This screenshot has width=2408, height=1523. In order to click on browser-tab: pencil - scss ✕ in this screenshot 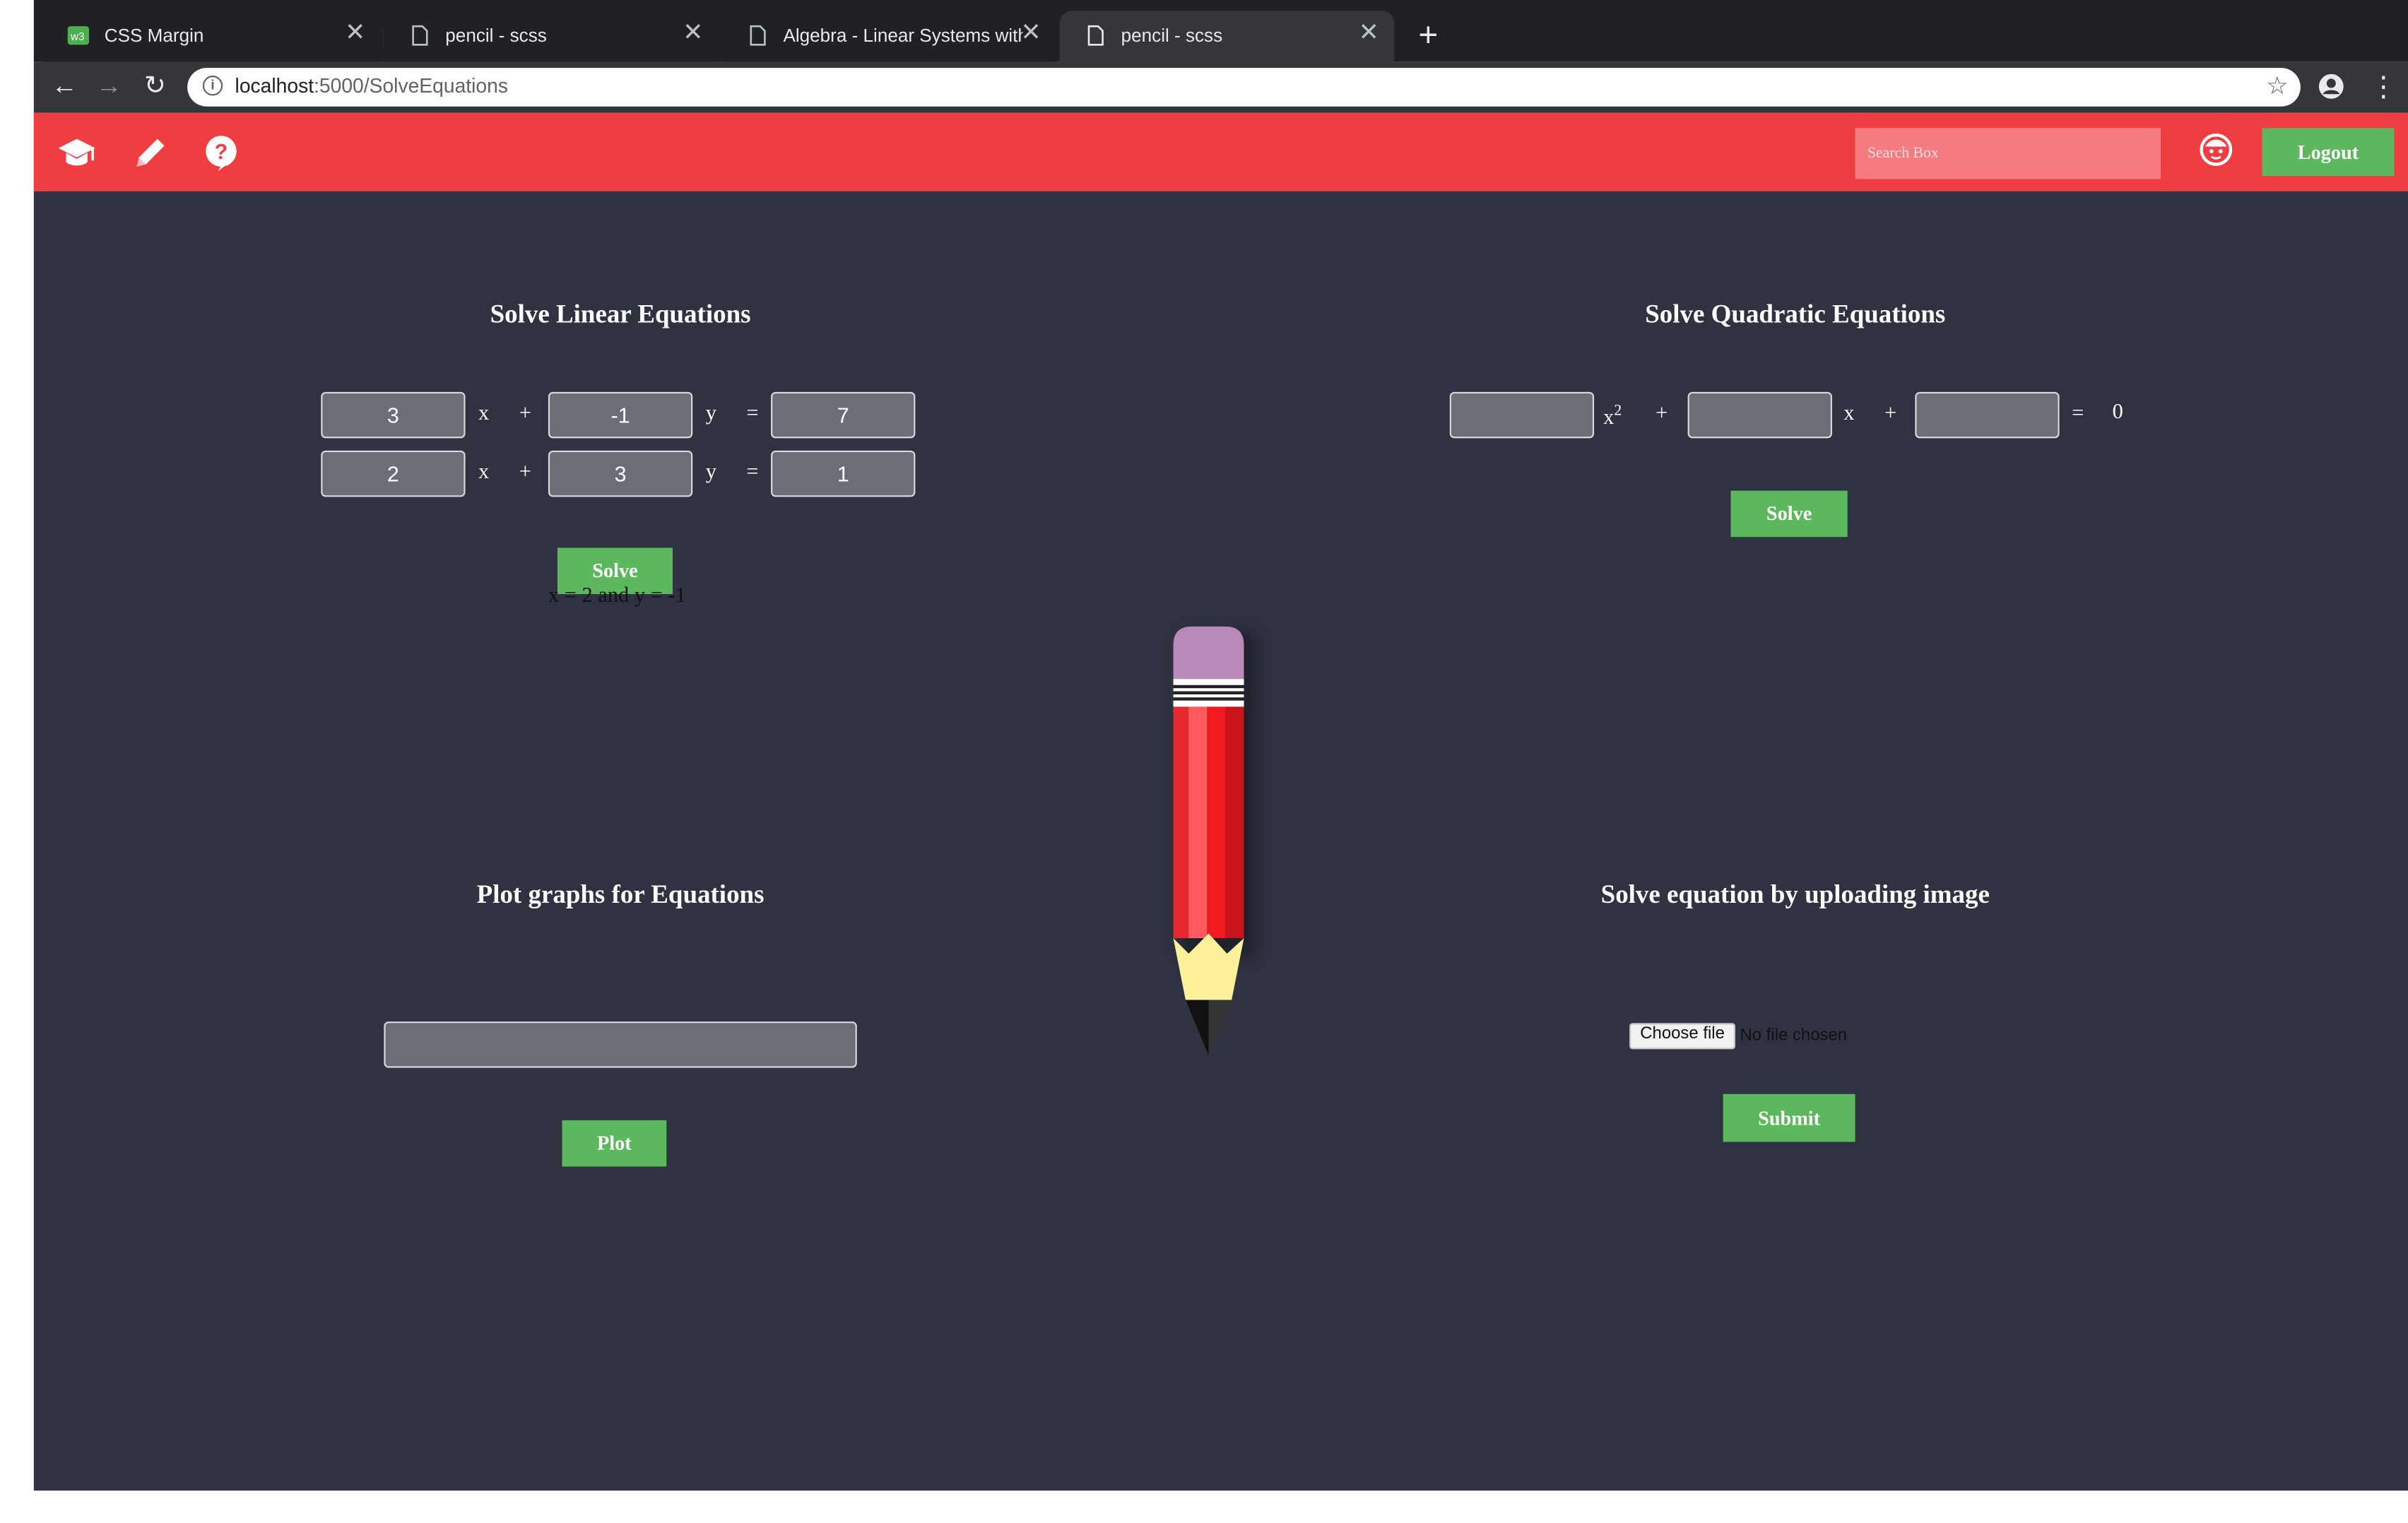, I will do `click(551, 36)`.